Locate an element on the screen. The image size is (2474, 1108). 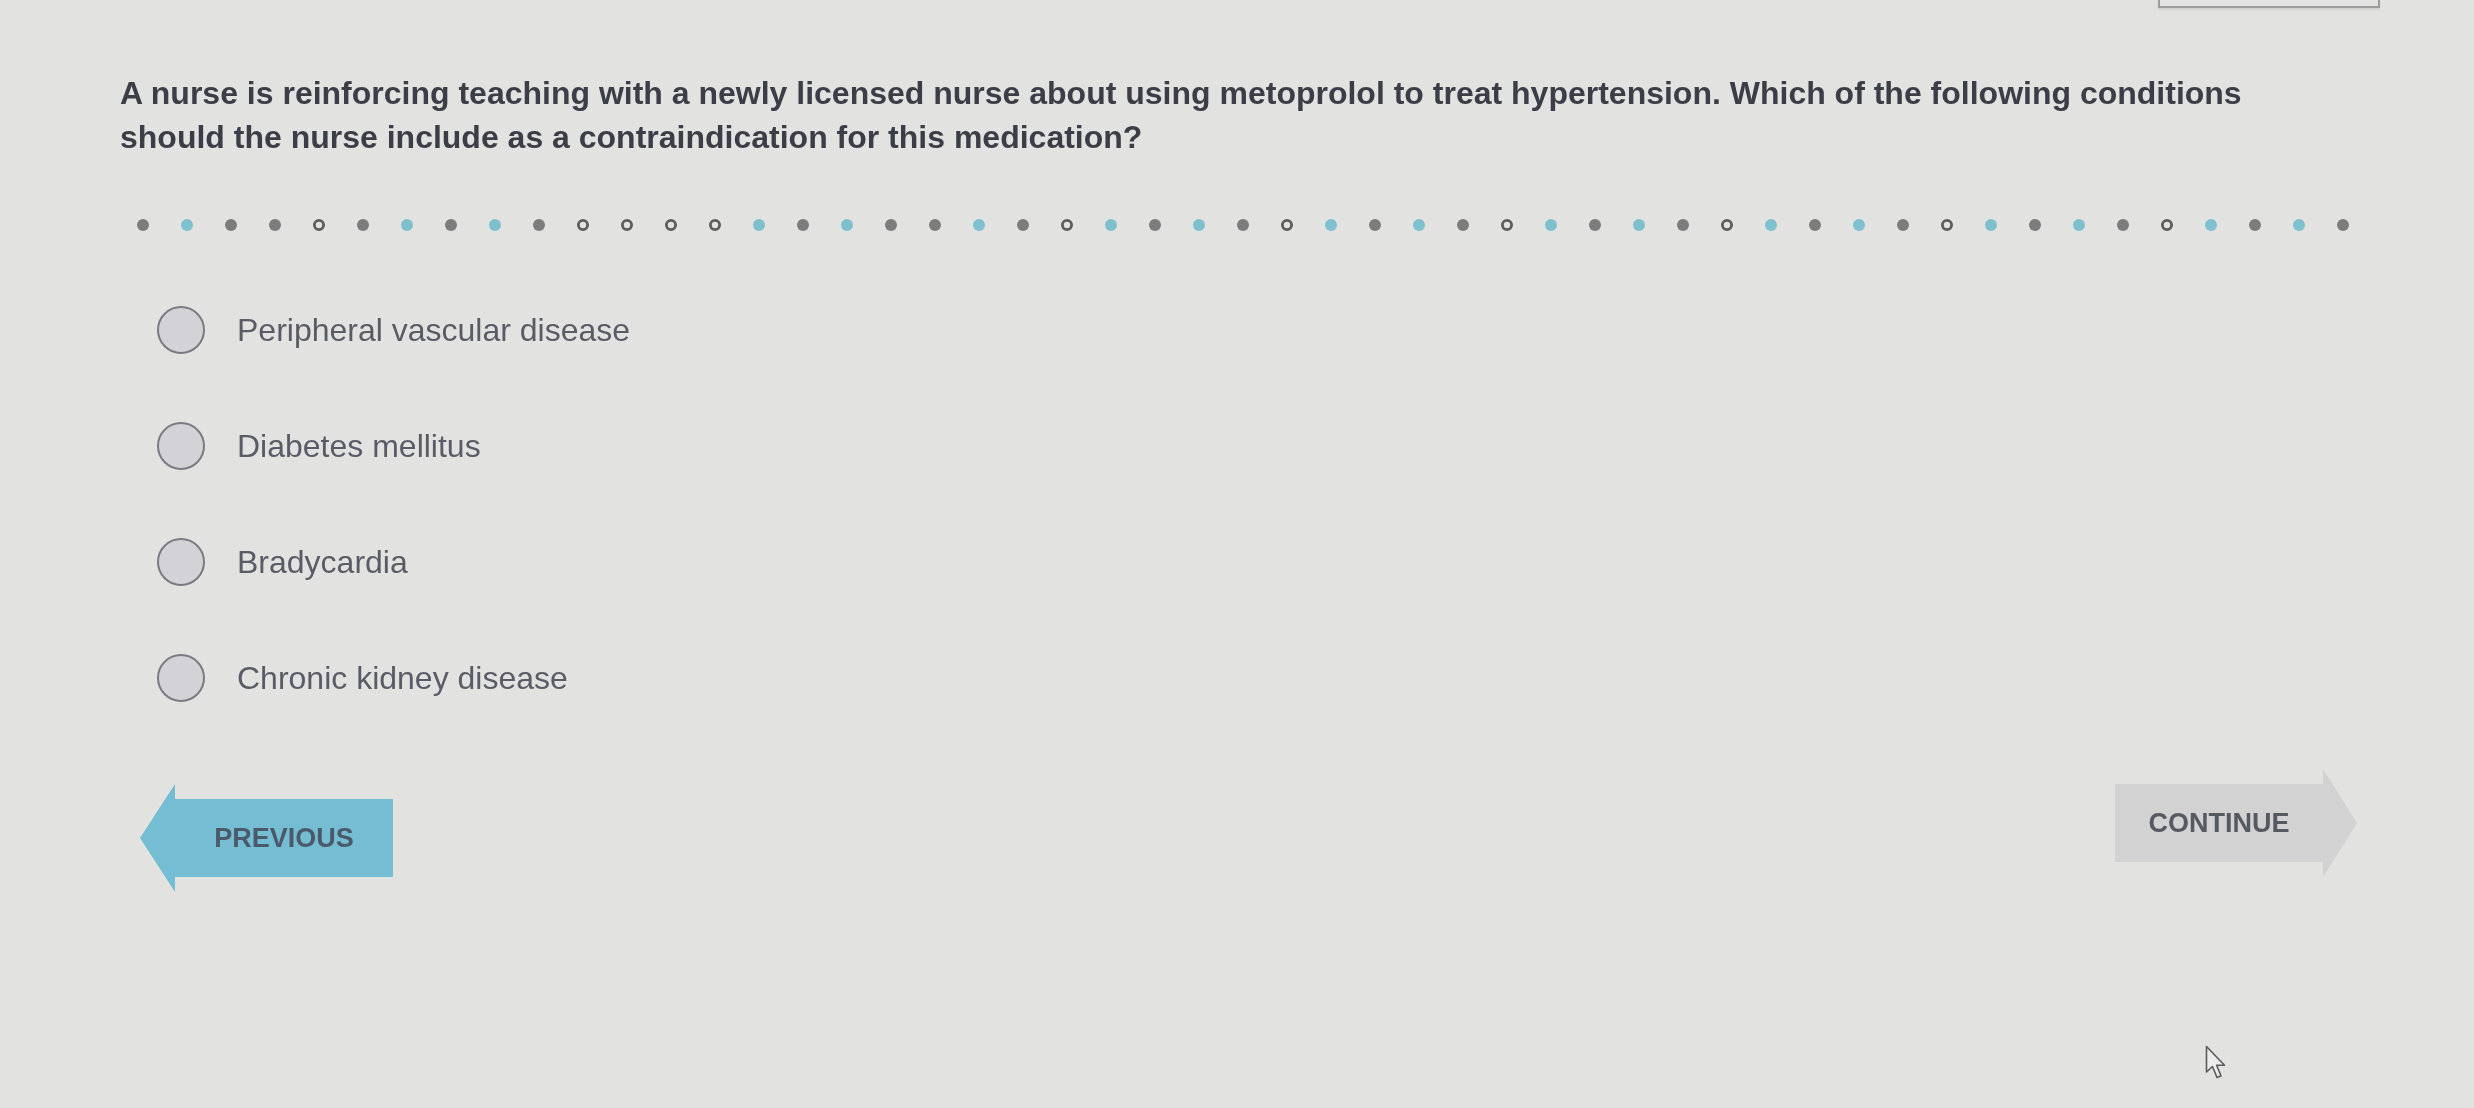
cursor-icon is located at coordinates (2216, 1062).